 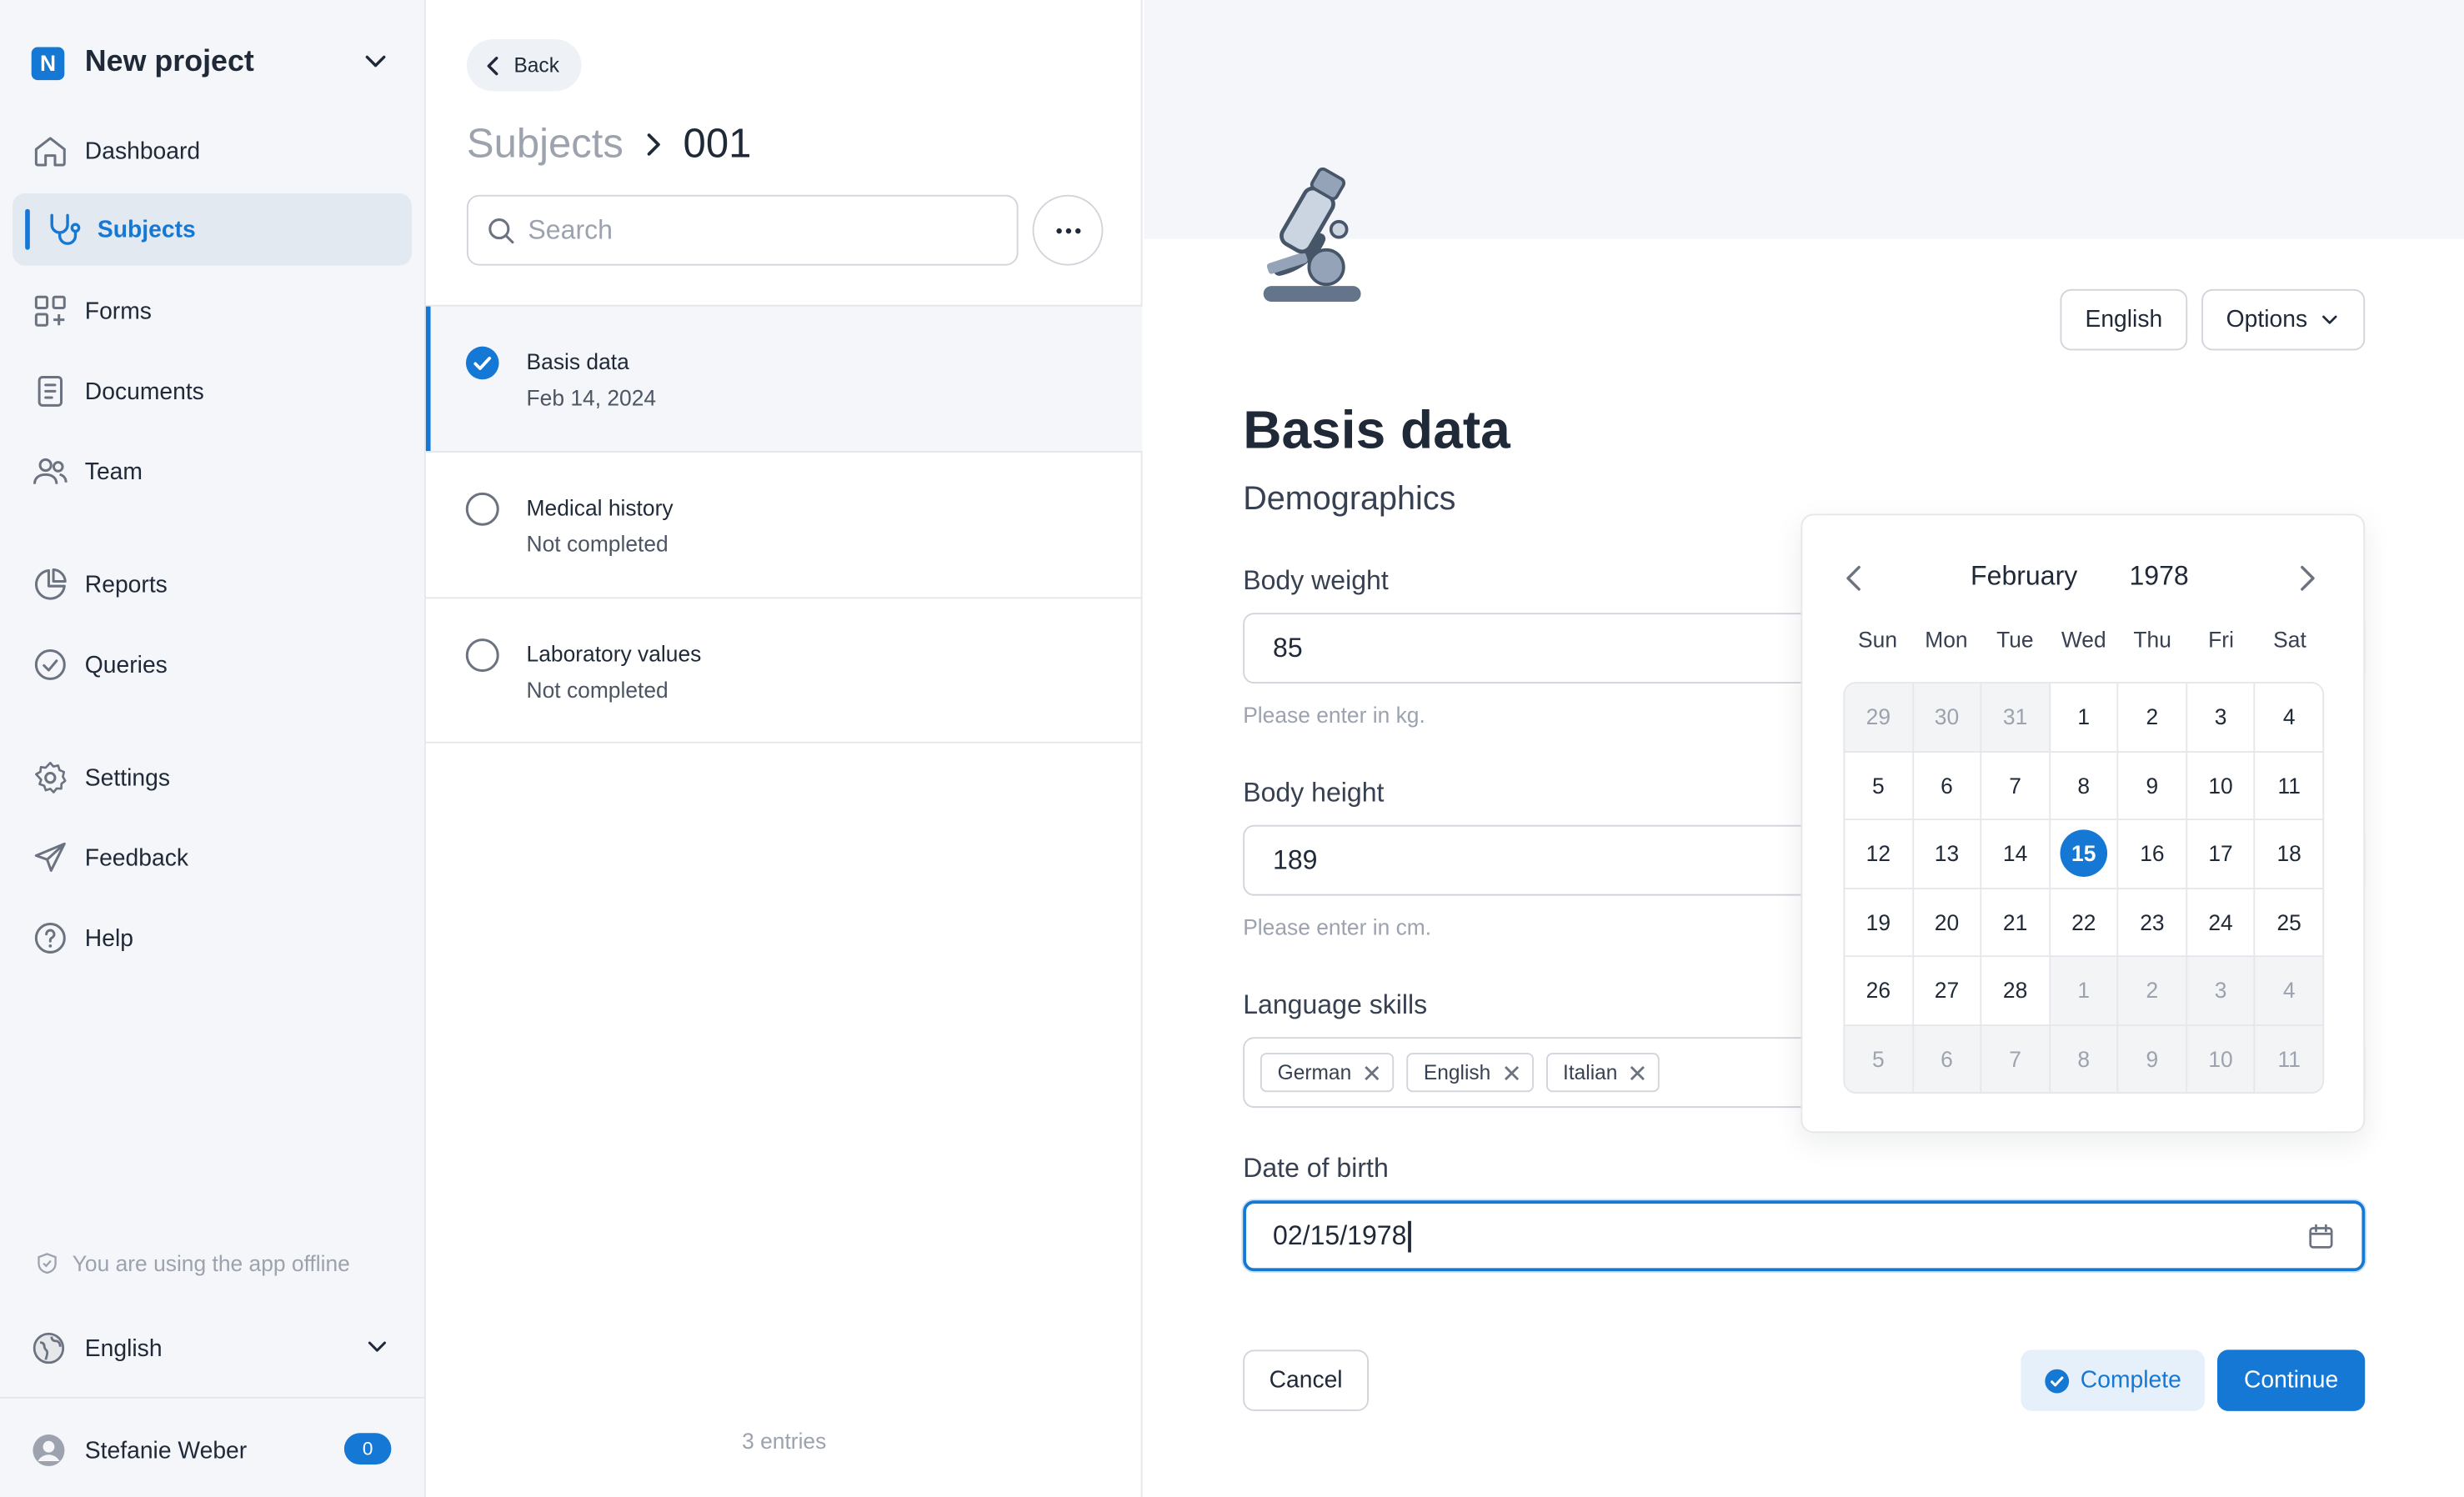 What do you see at coordinates (212, 664) in the screenshot?
I see `sidebar-item-queries: Queries` at bounding box center [212, 664].